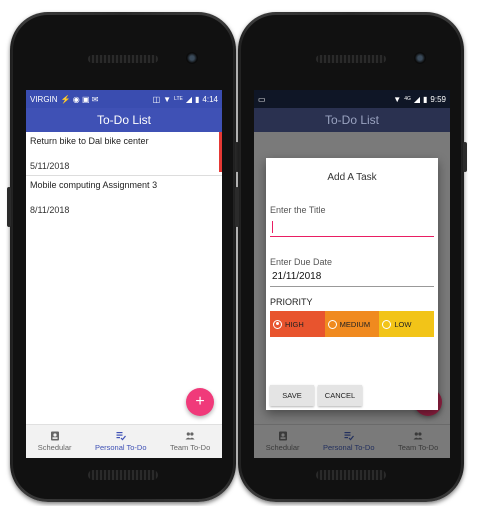 This screenshot has height=506, width=479. I want to click on cancel-button: CANCEL, so click(340, 395).